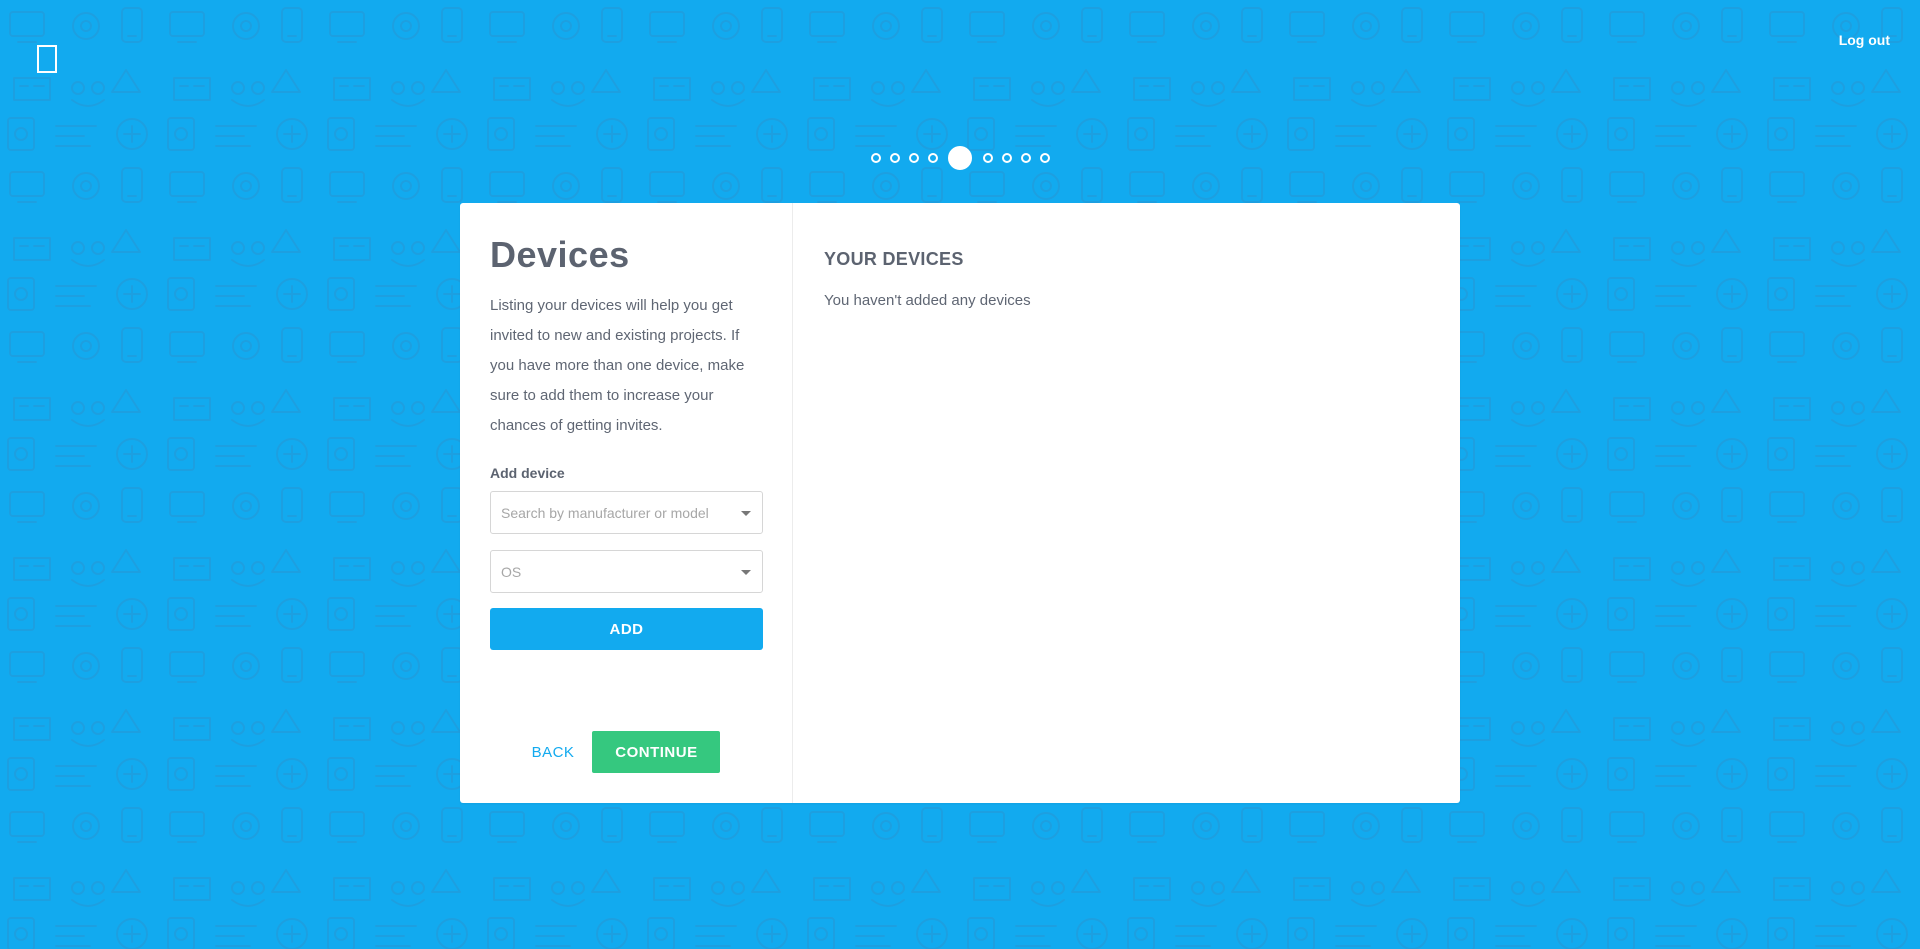  What do you see at coordinates (611, 512) in the screenshot?
I see `device-search-input` at bounding box center [611, 512].